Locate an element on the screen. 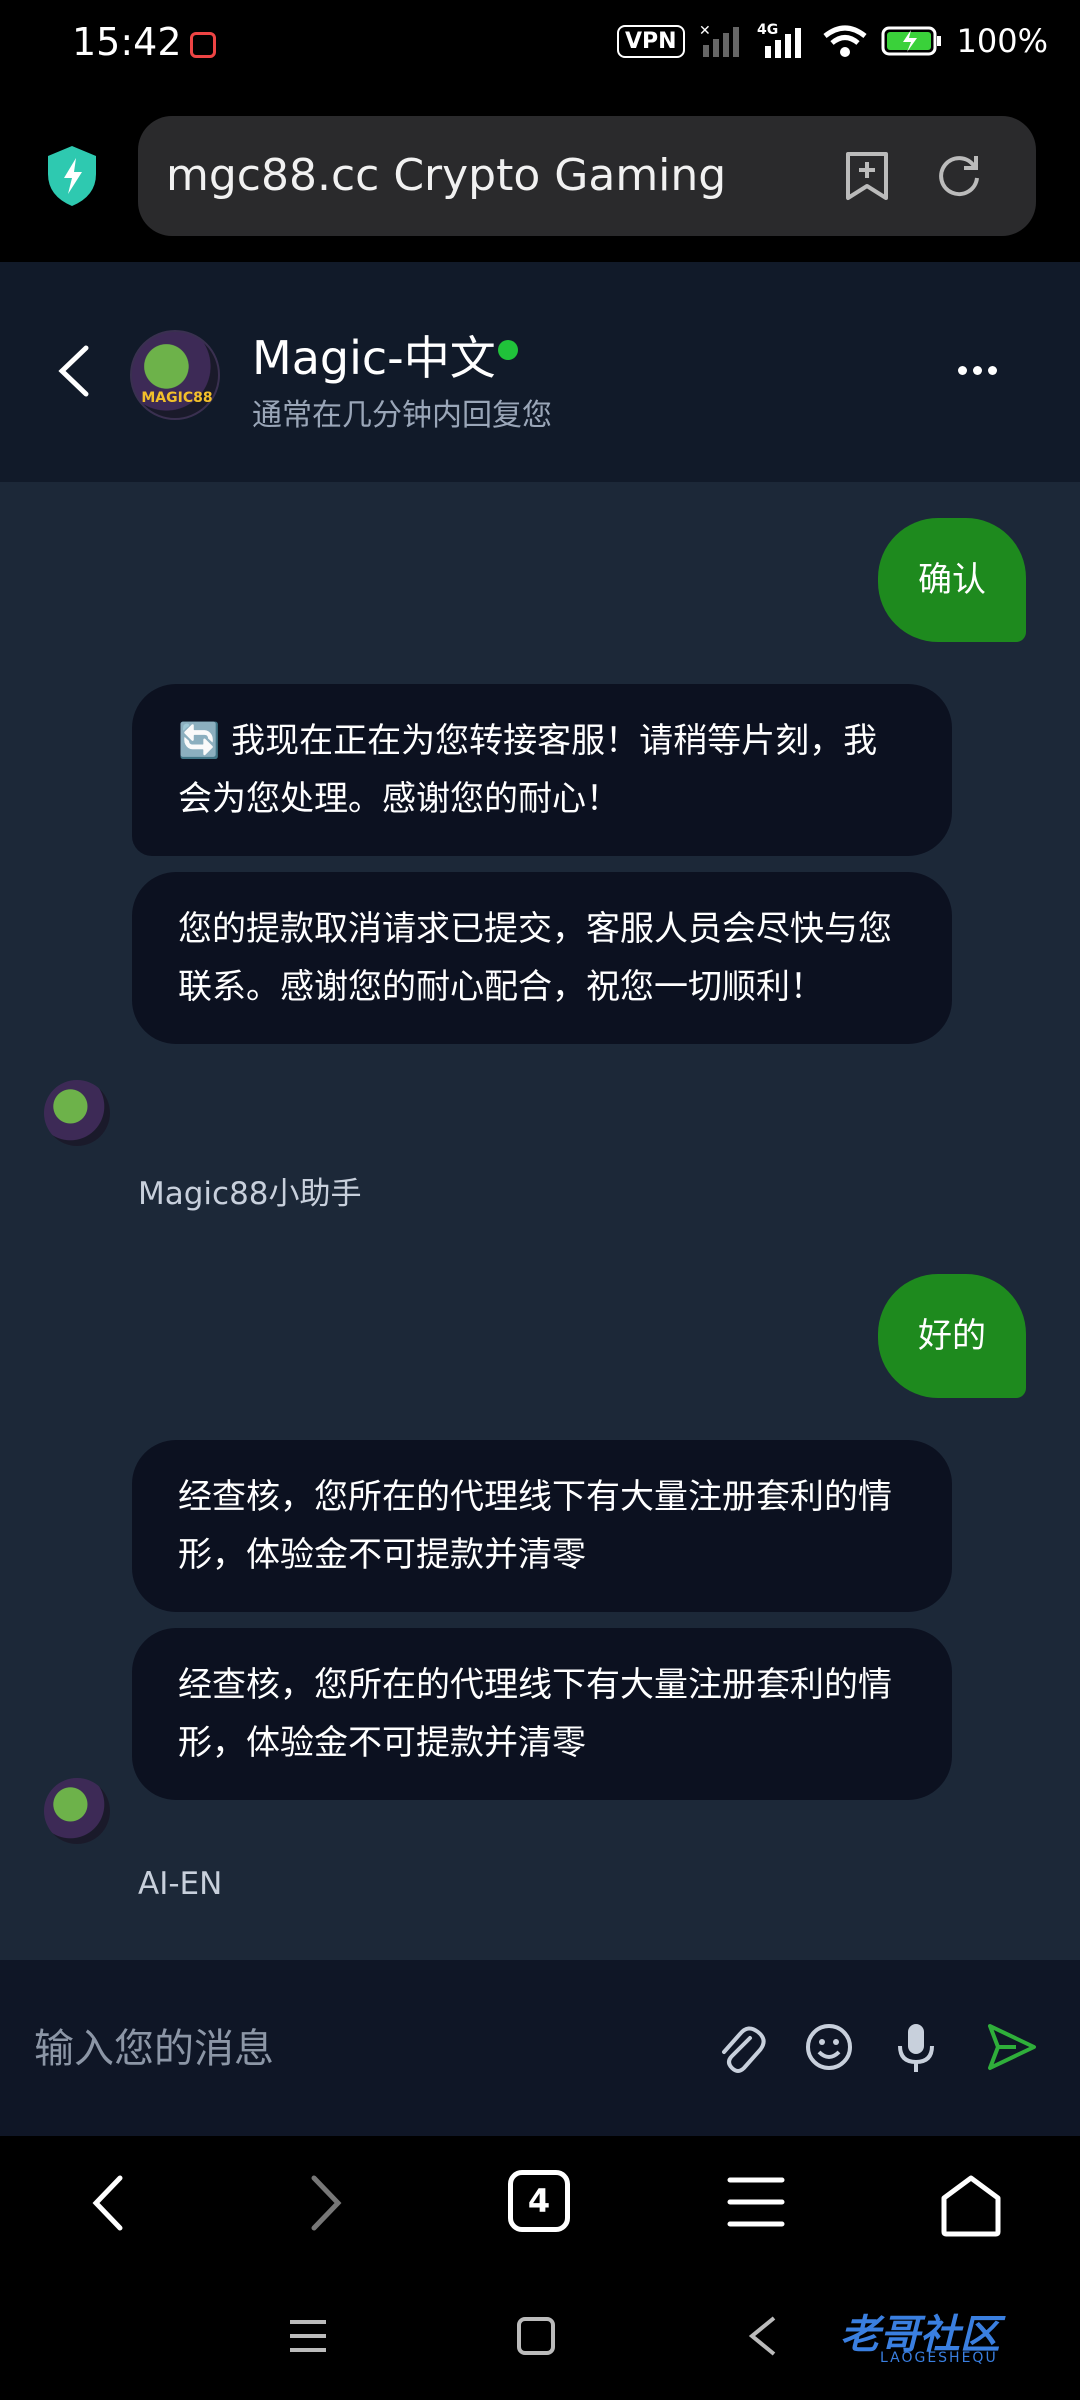 The height and width of the screenshot is (2400, 1080). url-field: mgc88.cc Crypto Gaming is located at coordinates (587, 176).